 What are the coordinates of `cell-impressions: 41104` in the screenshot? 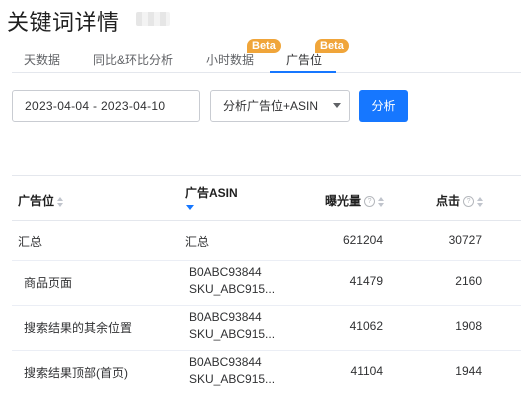 It's located at (366, 371).